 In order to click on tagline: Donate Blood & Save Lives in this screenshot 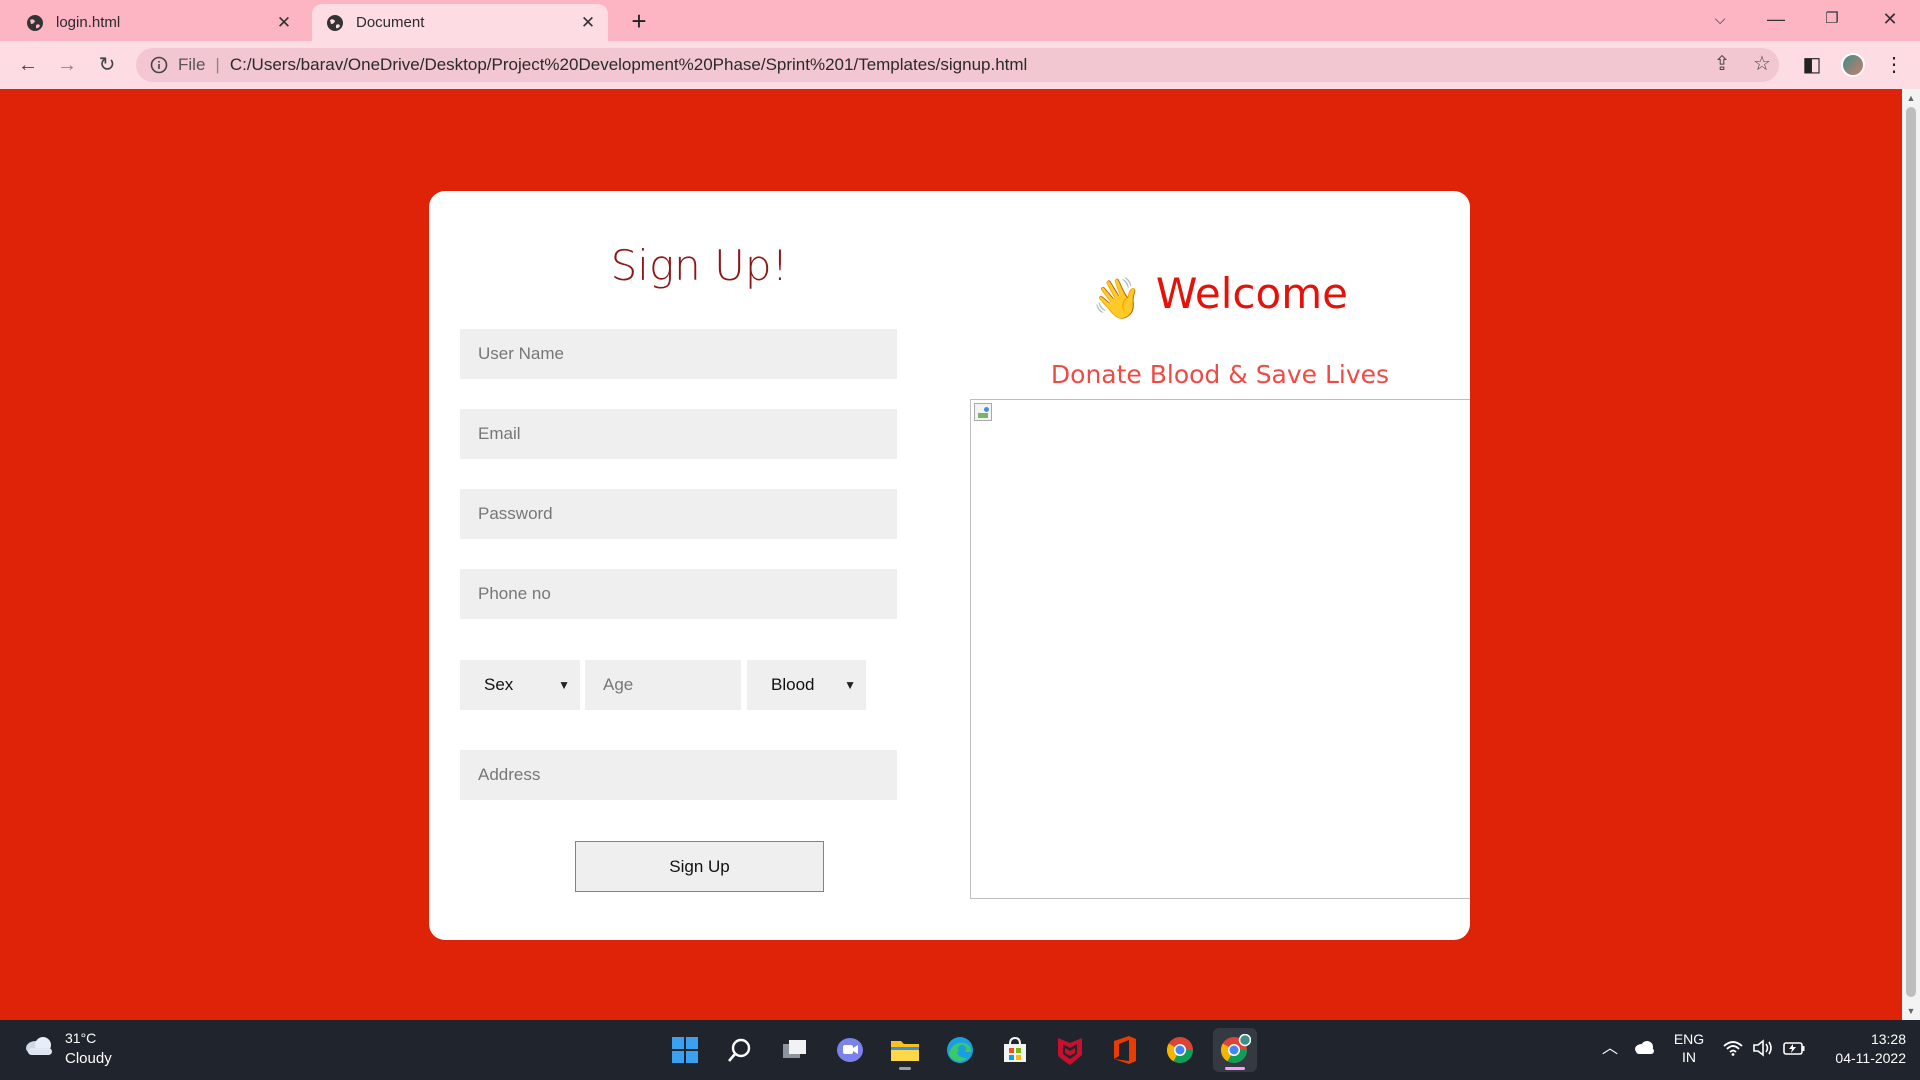, I will do `click(1220, 374)`.